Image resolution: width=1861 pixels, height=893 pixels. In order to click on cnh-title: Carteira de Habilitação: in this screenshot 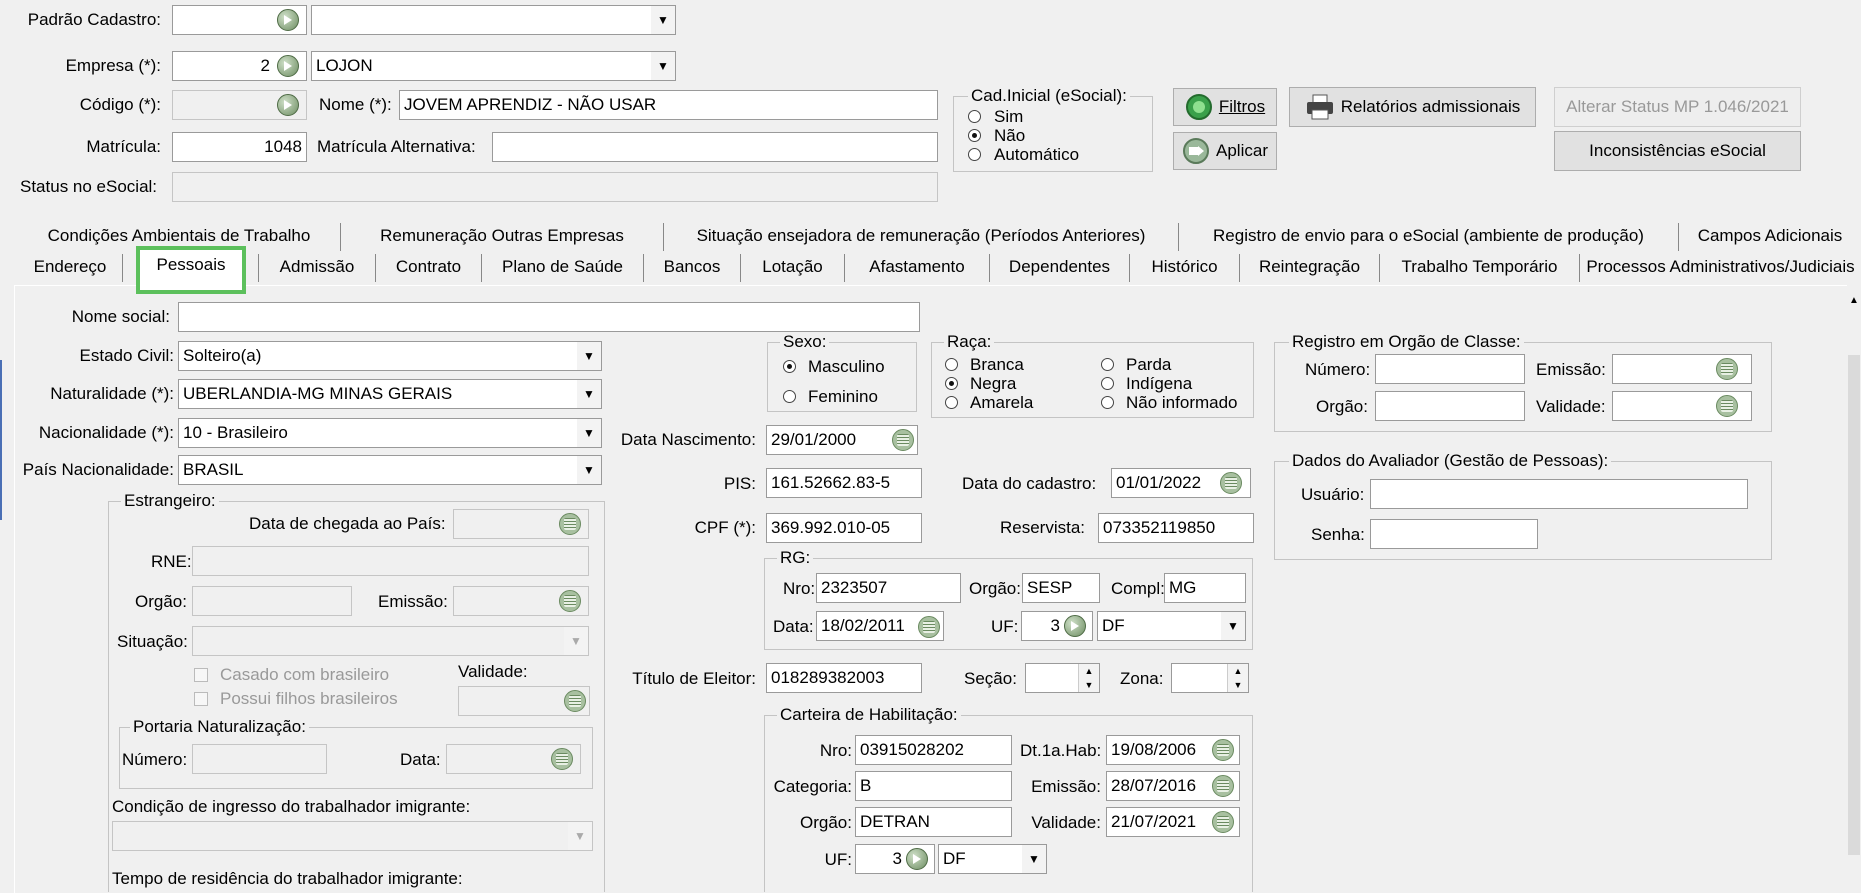, I will do `click(869, 715)`.